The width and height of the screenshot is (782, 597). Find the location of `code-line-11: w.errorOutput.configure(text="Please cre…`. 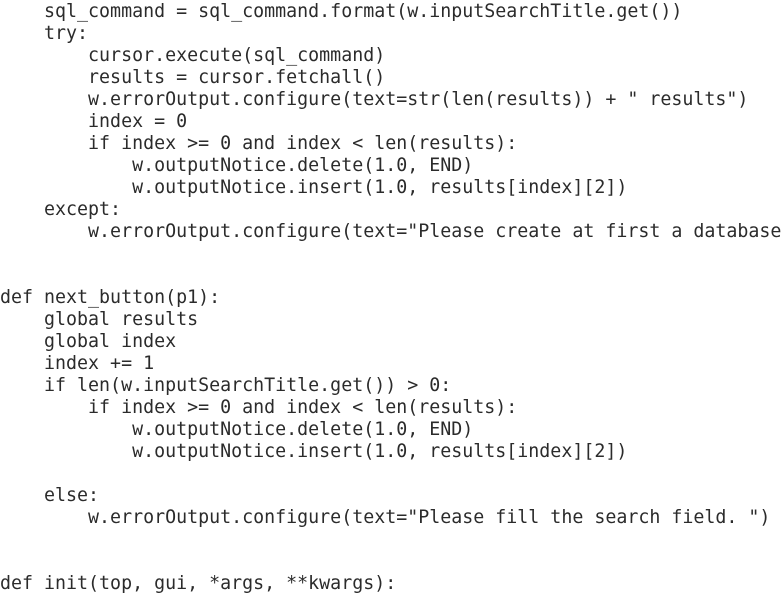

code-line-11: w.errorOutput.configure(text="Please cre… is located at coordinates (391, 231).